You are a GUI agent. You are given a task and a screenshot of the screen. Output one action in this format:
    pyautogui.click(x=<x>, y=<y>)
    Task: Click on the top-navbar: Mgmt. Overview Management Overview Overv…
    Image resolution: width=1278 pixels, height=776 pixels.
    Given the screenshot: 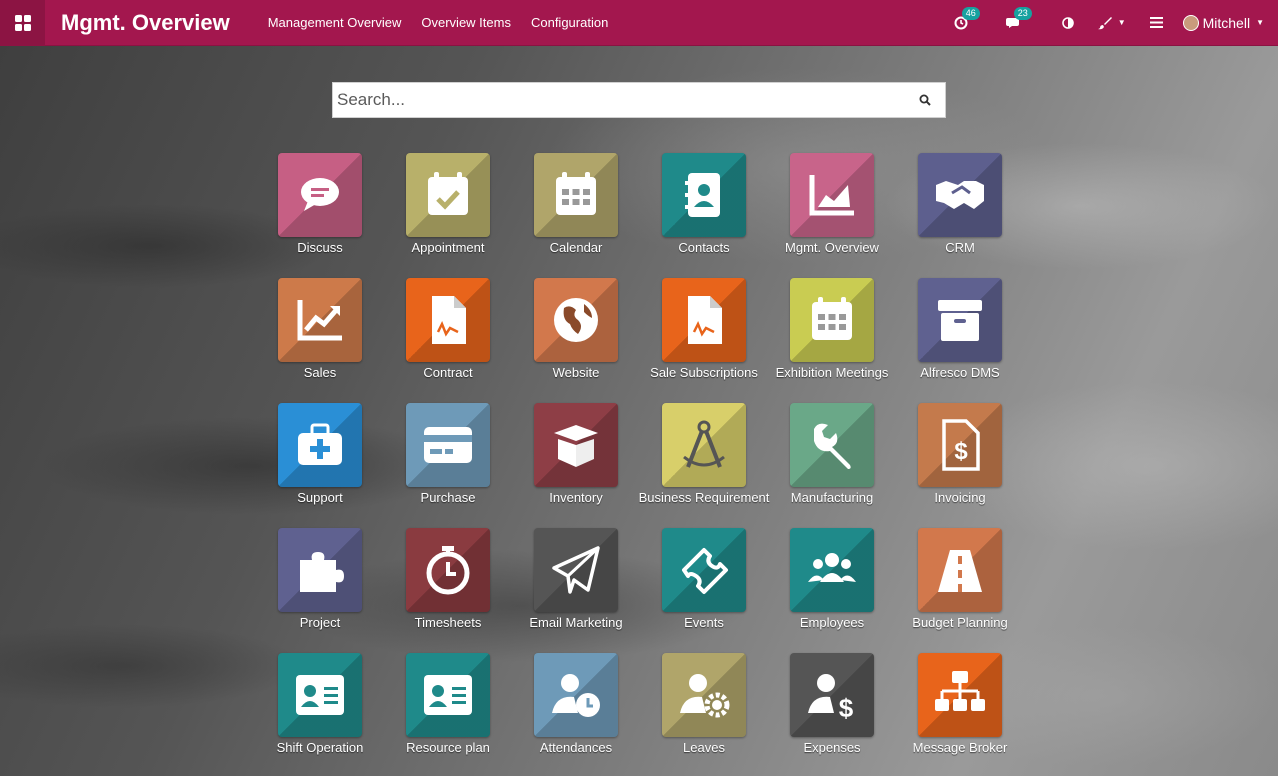 What is the action you would take?
    pyautogui.click(x=639, y=23)
    